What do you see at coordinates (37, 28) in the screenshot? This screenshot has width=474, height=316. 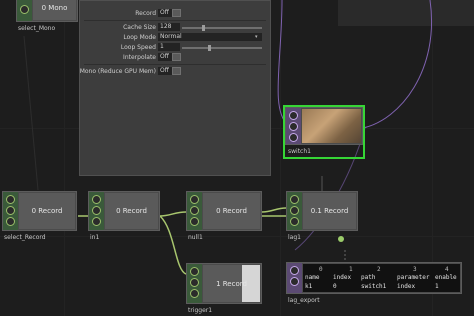 I see `node-name: select_Mono` at bounding box center [37, 28].